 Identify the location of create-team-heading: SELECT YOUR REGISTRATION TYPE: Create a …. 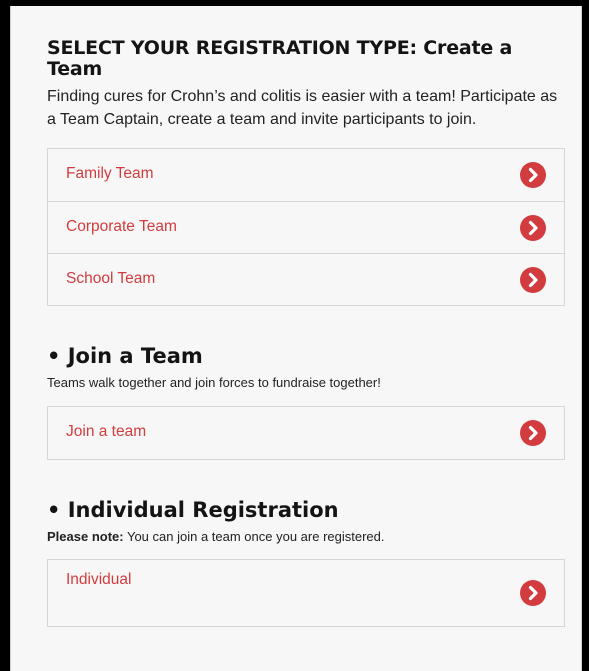
(280, 58).